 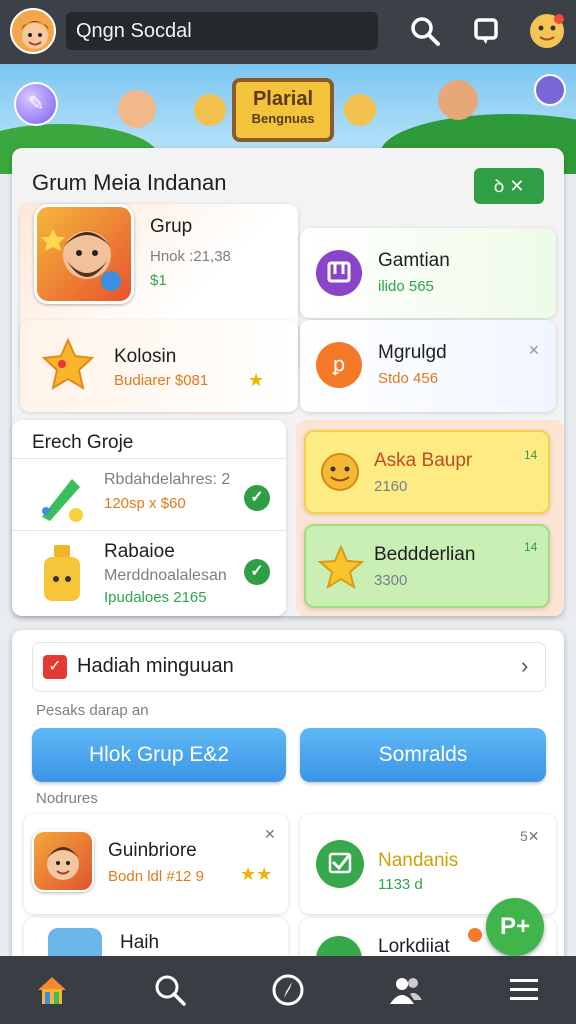 I want to click on rating-star-icon: ★, so click(x=256, y=380).